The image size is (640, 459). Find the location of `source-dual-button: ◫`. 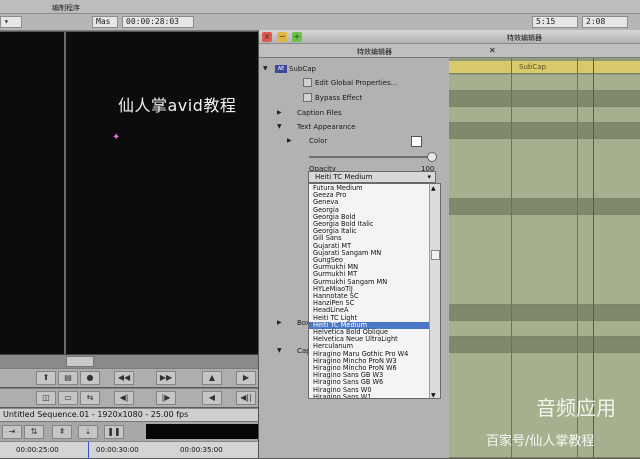

source-dual-button: ◫ is located at coordinates (46, 398).